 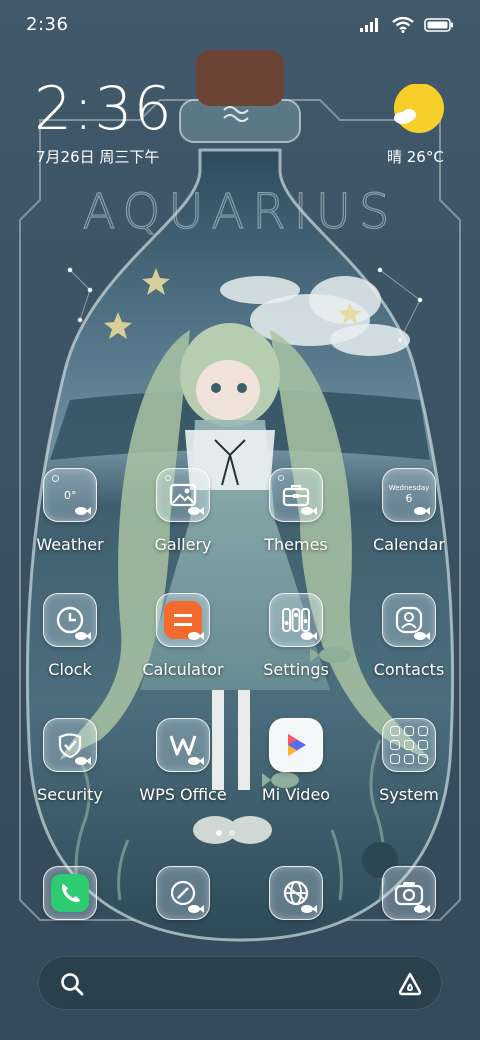 What do you see at coordinates (409, 488) in the screenshot?
I see `calendar-icon-day: Wednesday` at bounding box center [409, 488].